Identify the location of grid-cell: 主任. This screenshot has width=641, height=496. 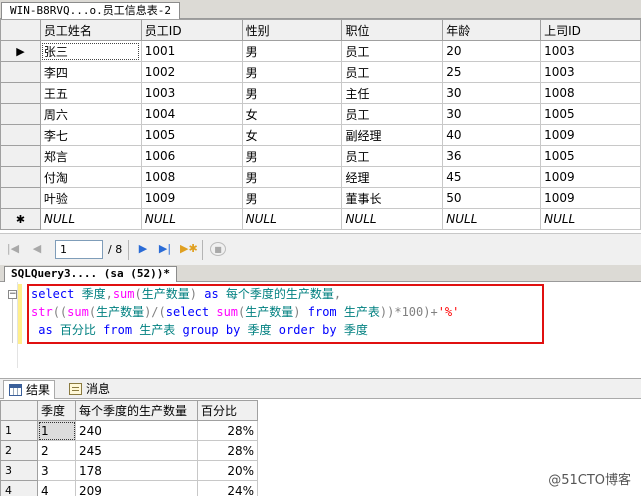
(392, 93).